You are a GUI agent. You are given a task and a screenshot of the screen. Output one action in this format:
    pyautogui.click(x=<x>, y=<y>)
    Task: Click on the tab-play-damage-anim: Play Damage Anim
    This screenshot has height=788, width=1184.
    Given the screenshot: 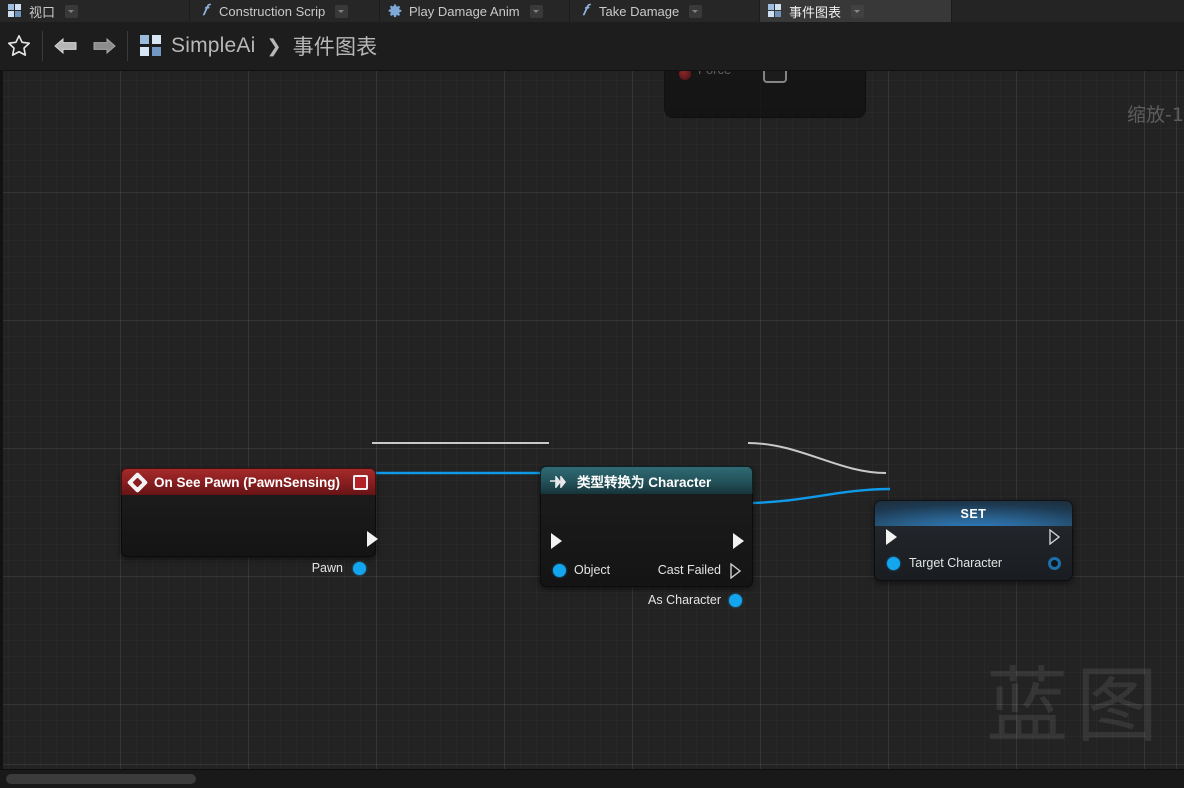 What is the action you would take?
    pyautogui.click(x=475, y=11)
    